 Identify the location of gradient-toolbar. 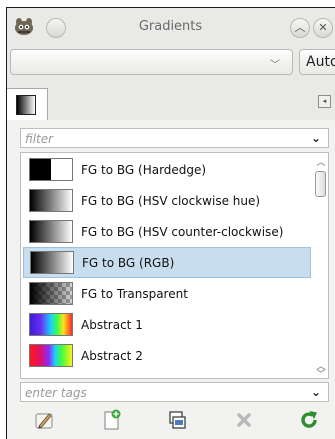
(174, 421).